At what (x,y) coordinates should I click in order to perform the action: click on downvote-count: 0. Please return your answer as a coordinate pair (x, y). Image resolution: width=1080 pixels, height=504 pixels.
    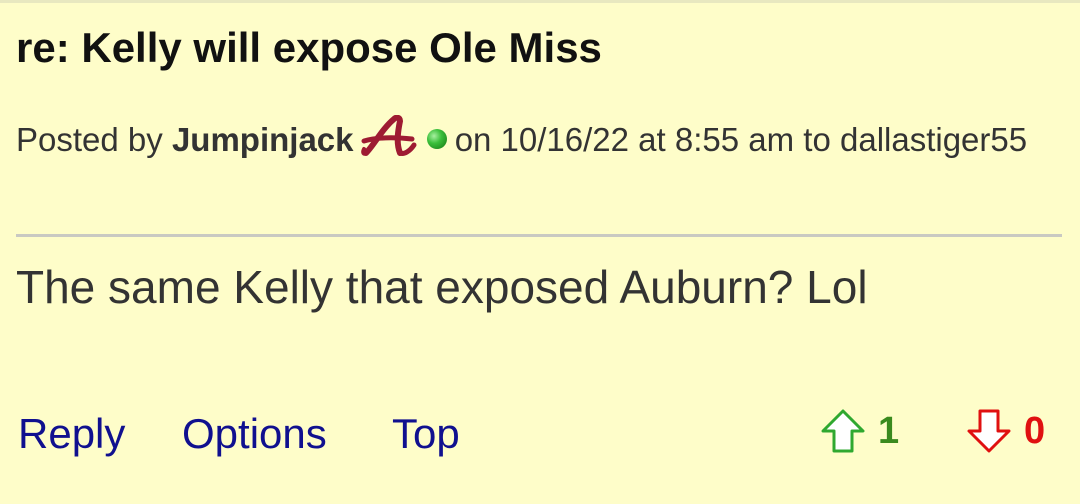
    Looking at the image, I should click on (1035, 430).